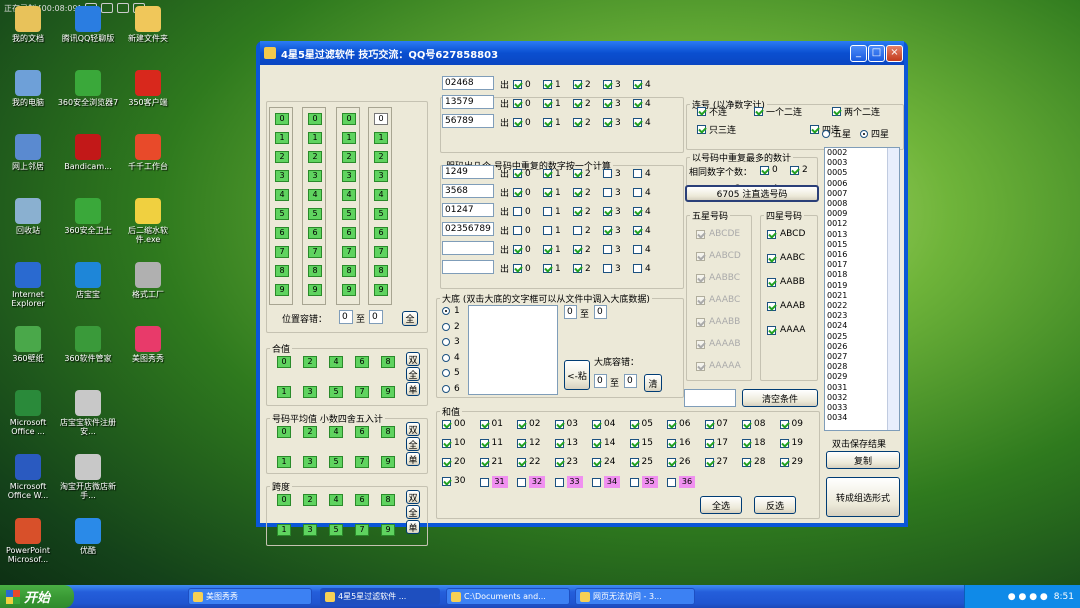 The width and height of the screenshot is (1080, 608). I want to click on position-all-button: 全, so click(410, 318).